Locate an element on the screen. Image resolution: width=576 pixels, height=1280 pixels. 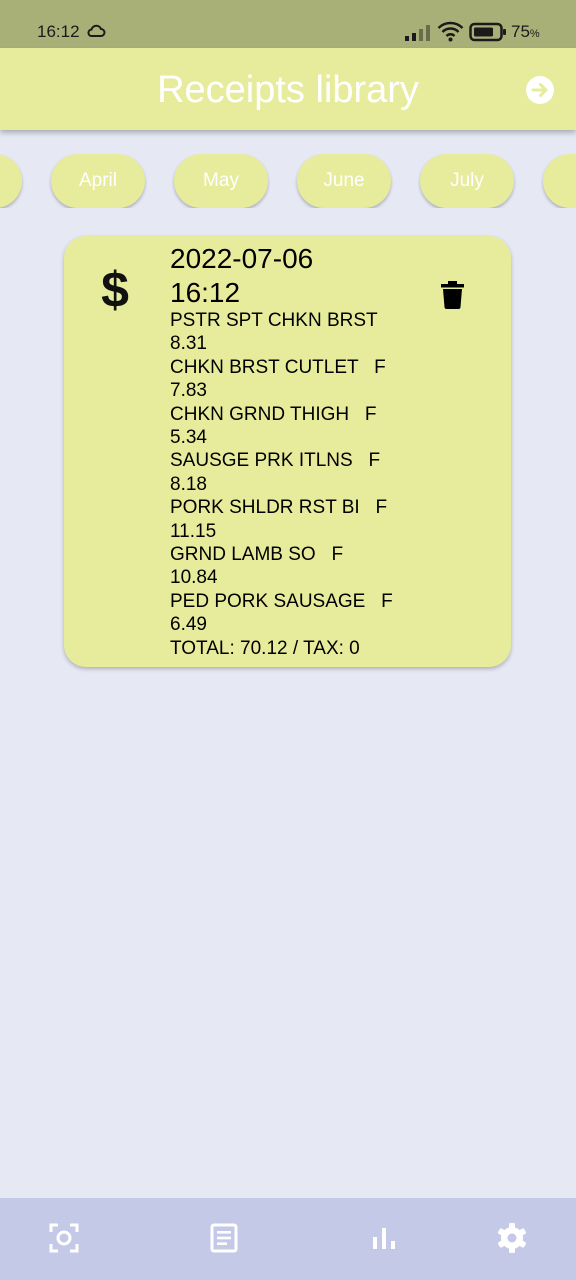
nav-scan is located at coordinates (64, 1238).